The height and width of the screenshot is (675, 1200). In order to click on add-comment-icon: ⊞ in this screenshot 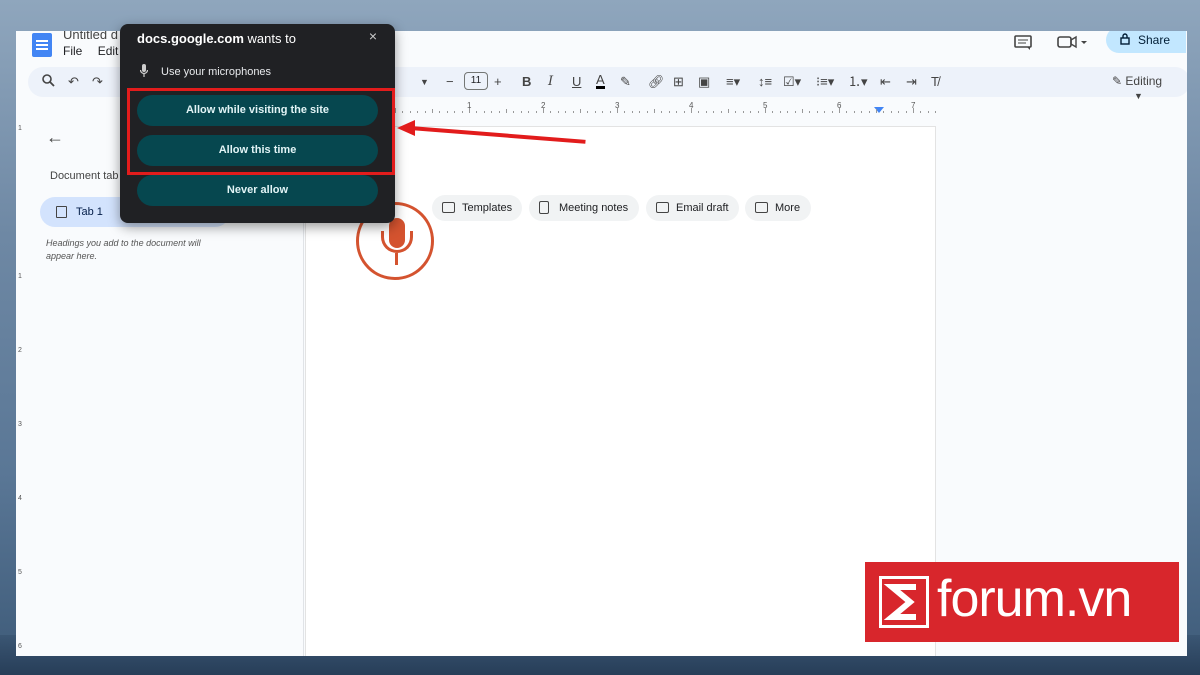, I will do `click(678, 82)`.